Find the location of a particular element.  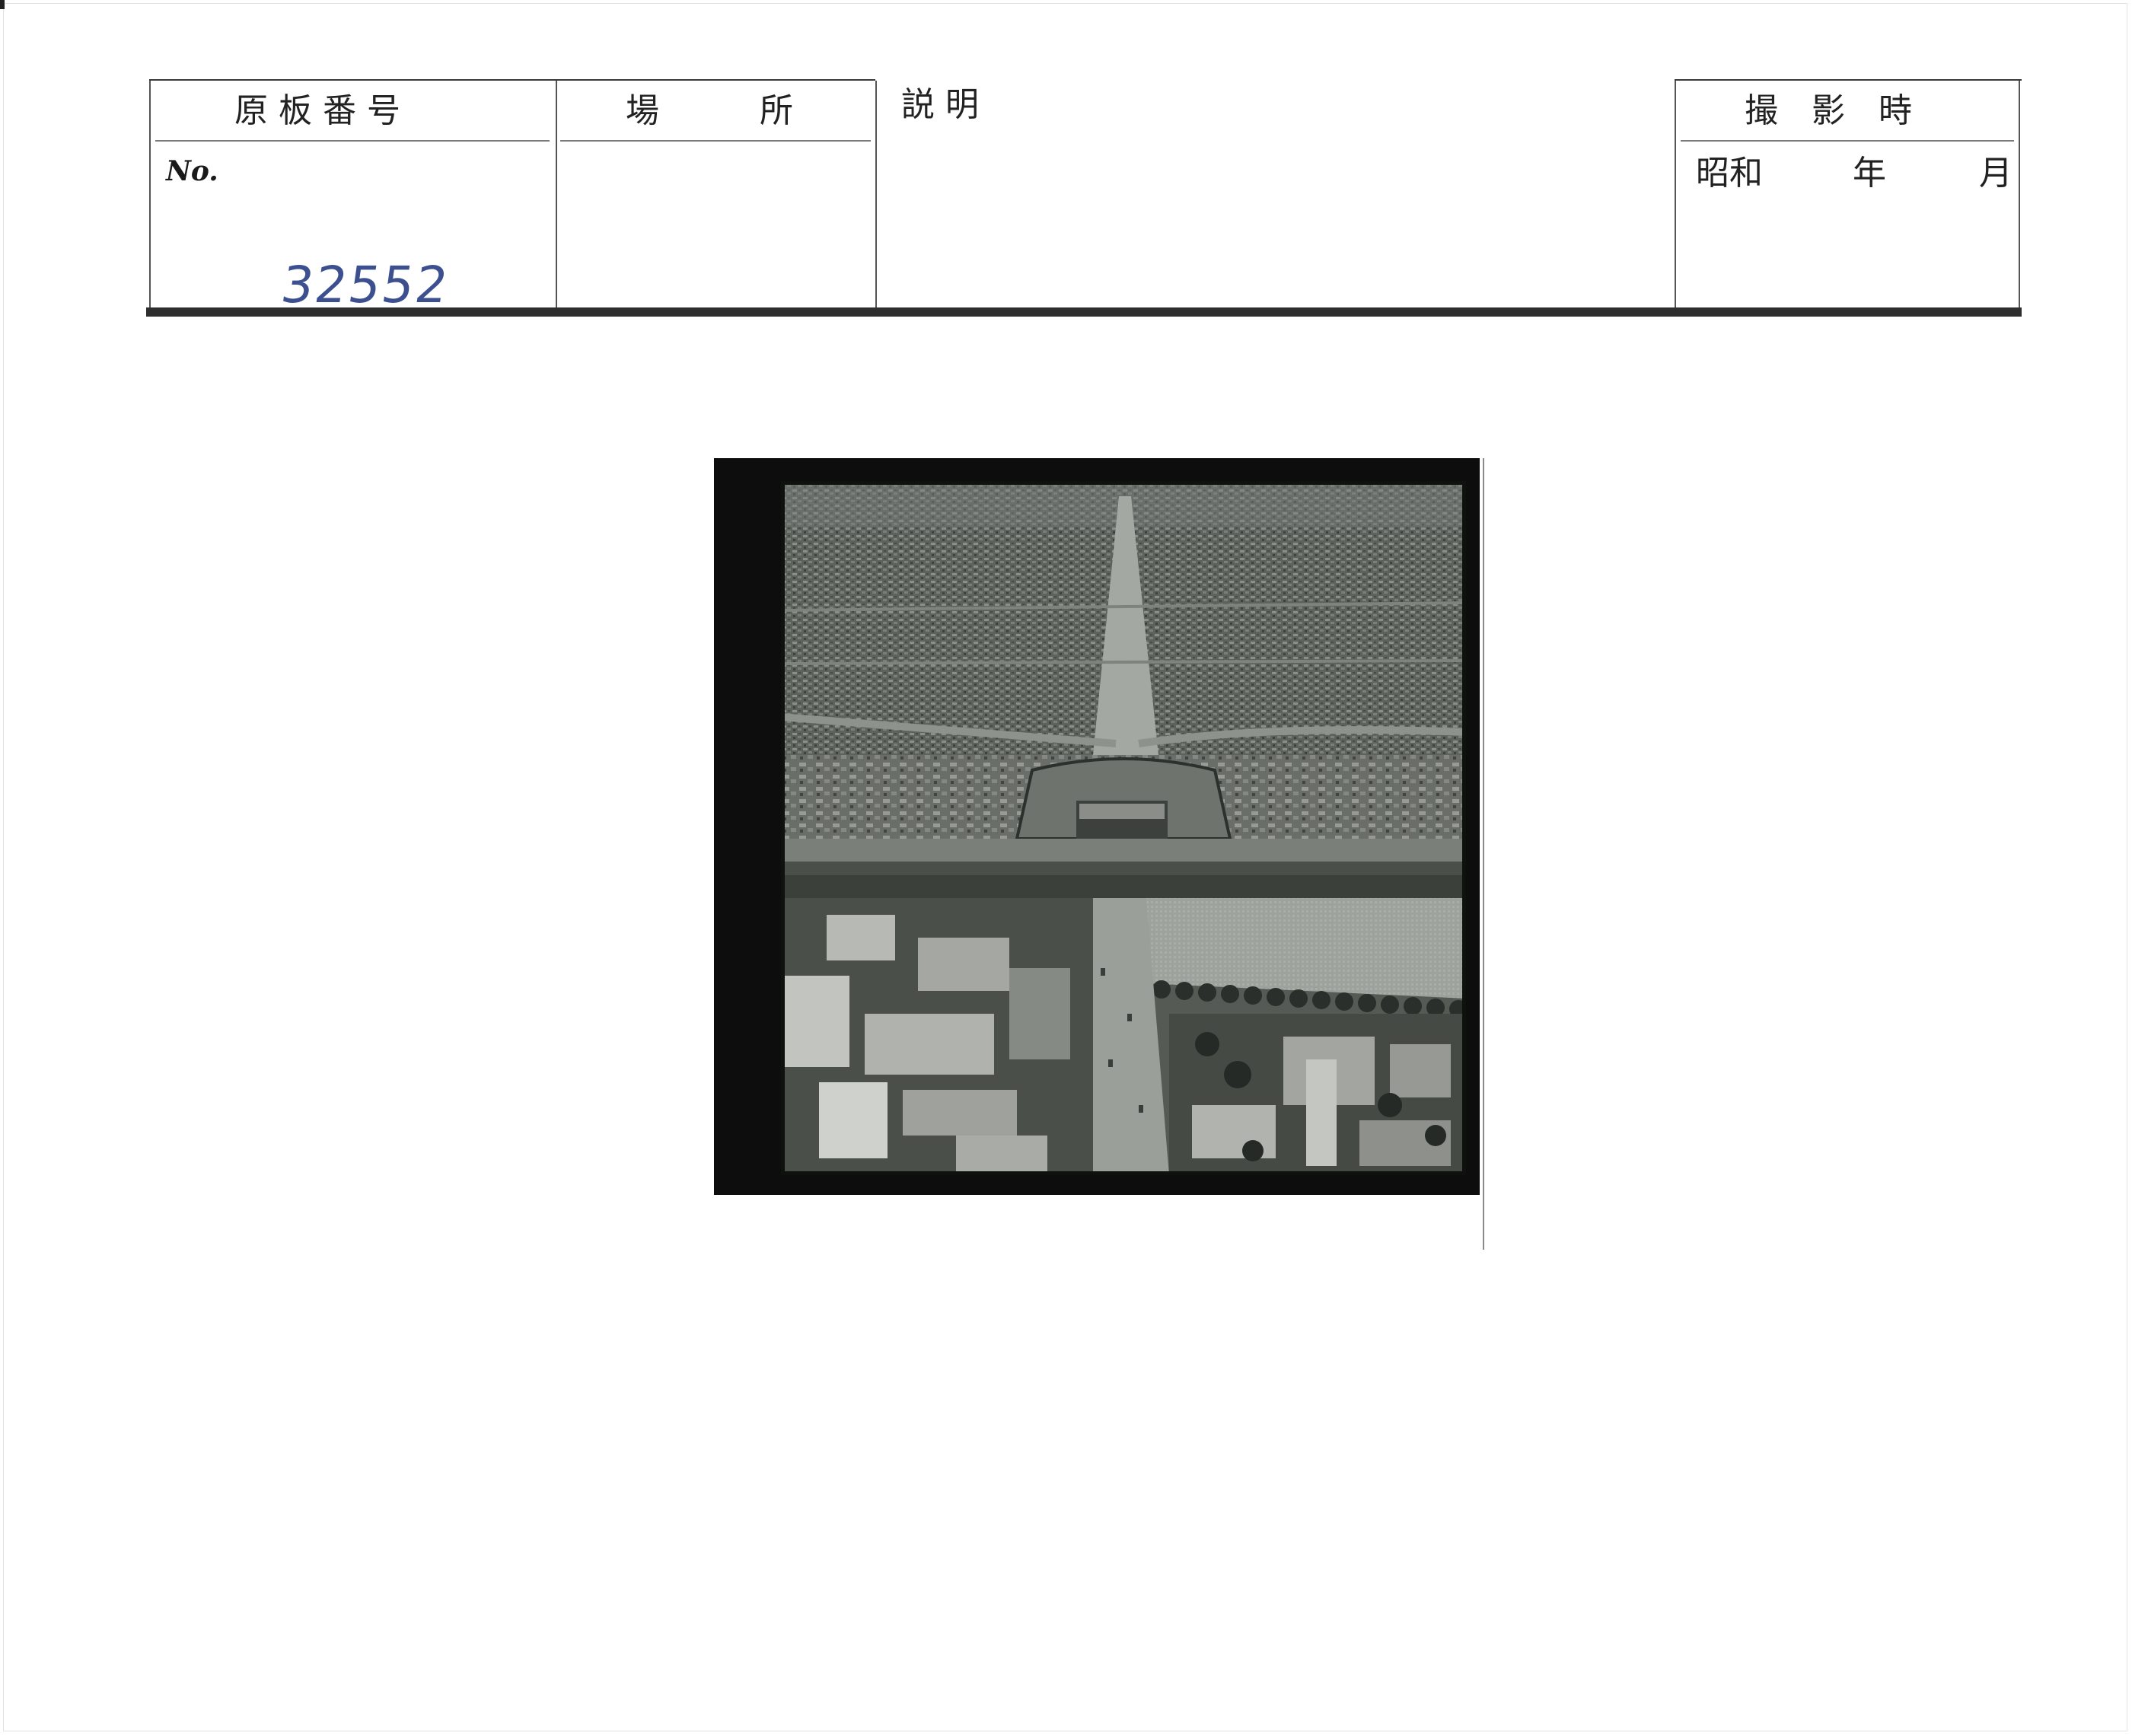

month-label: 月 is located at coordinates (1995, 173).